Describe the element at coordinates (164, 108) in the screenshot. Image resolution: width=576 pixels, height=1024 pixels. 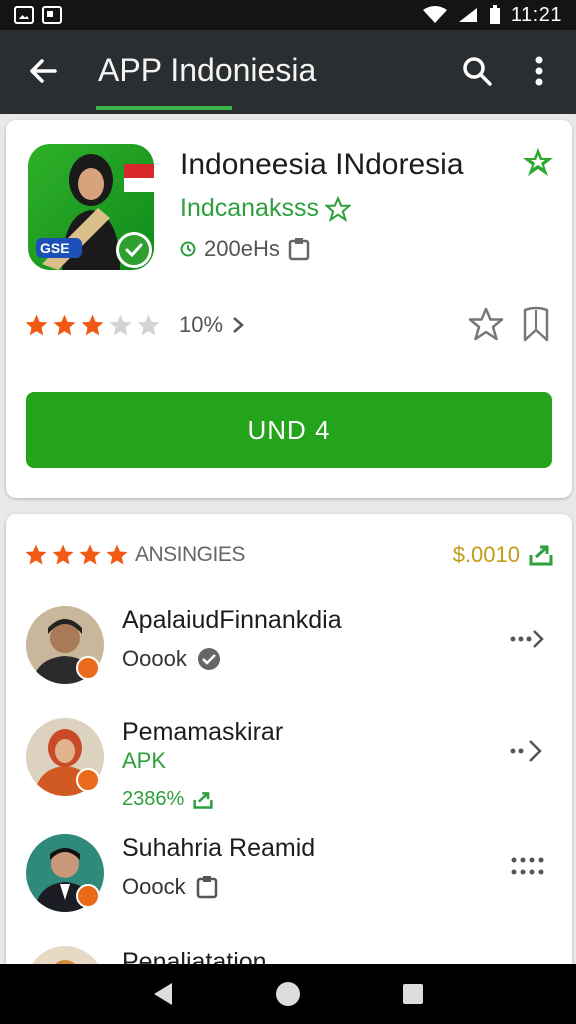
I see `title-underline` at that location.